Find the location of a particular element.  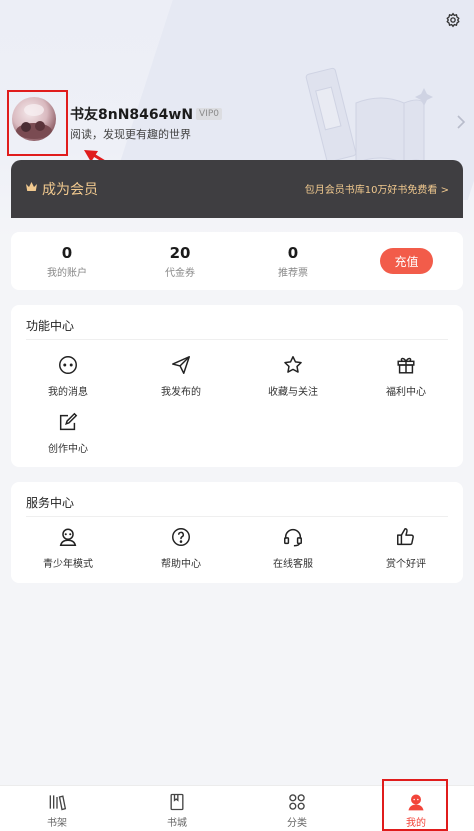

tab-annotation-box is located at coordinates (415, 805).